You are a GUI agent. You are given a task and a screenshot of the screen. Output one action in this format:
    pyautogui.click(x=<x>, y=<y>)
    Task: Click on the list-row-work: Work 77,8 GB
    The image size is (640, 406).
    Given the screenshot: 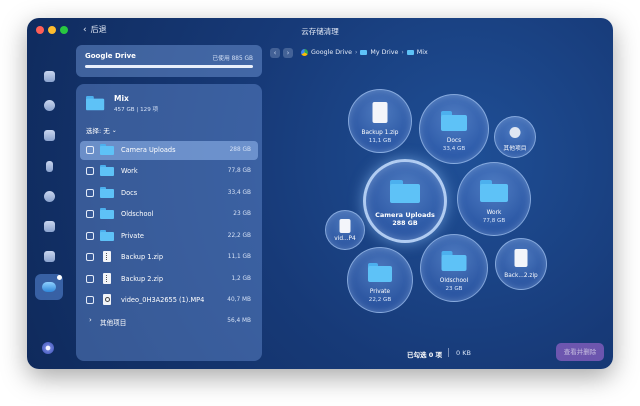 What is the action you would take?
    pyautogui.click(x=169, y=171)
    